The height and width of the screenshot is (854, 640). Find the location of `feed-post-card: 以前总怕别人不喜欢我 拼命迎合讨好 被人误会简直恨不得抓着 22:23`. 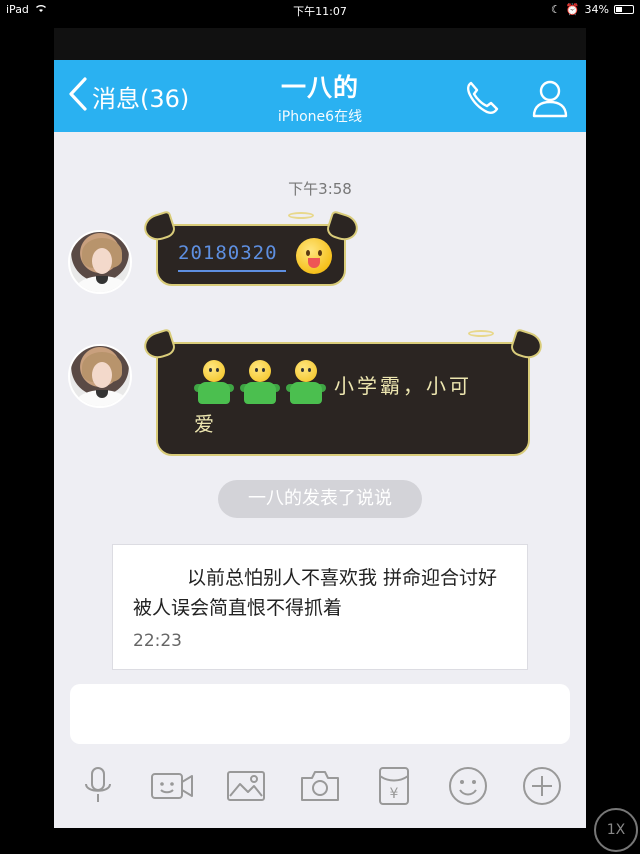

feed-post-card: 以前总怕别人不喜欢我 拼命迎合讨好 被人误会简直恨不得抓着 22:23 is located at coordinates (320, 607).